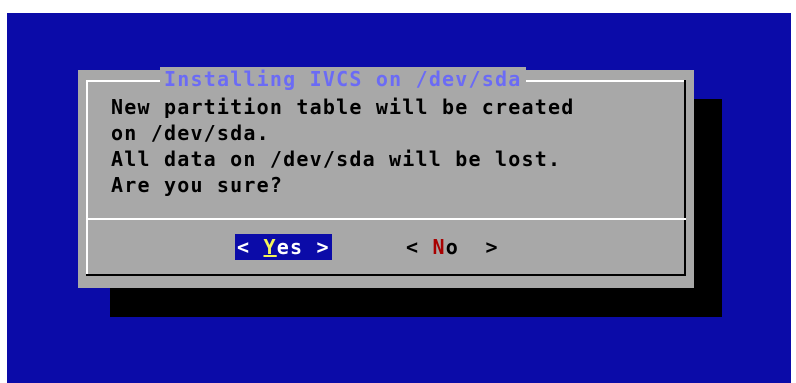 The width and height of the screenshot is (796, 383). What do you see at coordinates (439, 247) in the screenshot?
I see `no-hotkey: N` at bounding box center [439, 247].